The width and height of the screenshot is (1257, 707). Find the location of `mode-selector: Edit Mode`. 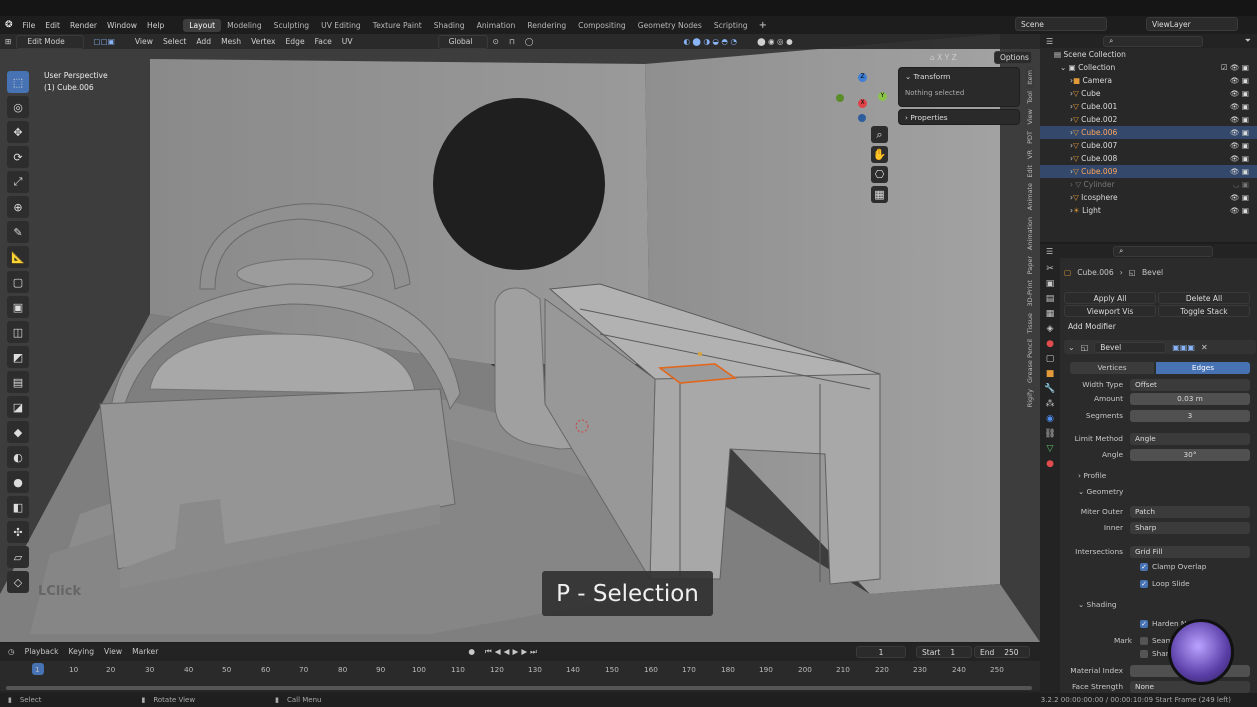

mode-selector: Edit Mode is located at coordinates (50, 41).